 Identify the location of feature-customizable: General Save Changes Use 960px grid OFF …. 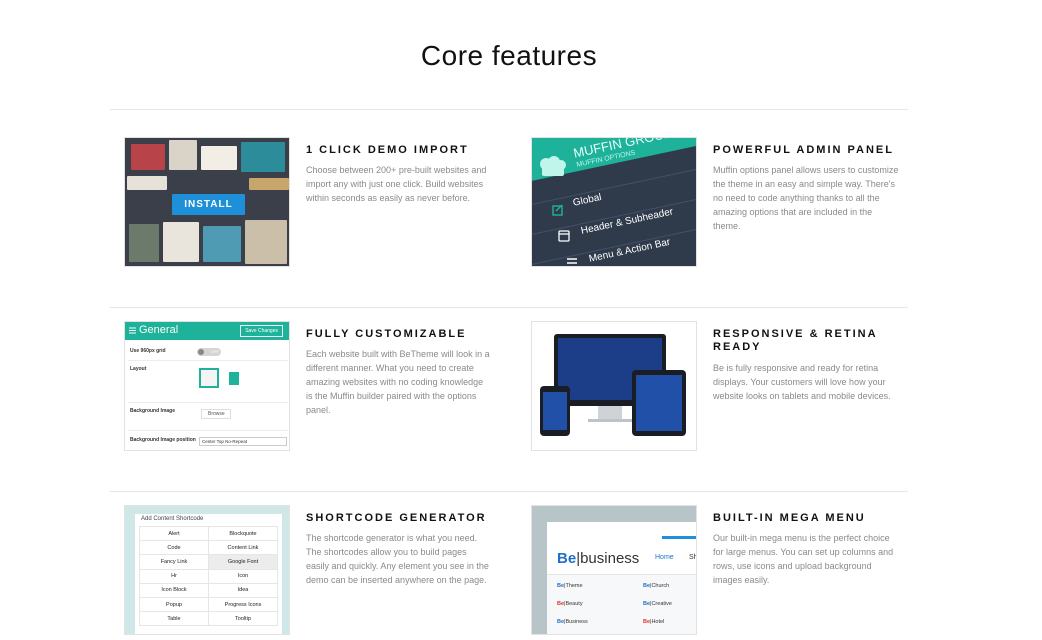
(324, 386).